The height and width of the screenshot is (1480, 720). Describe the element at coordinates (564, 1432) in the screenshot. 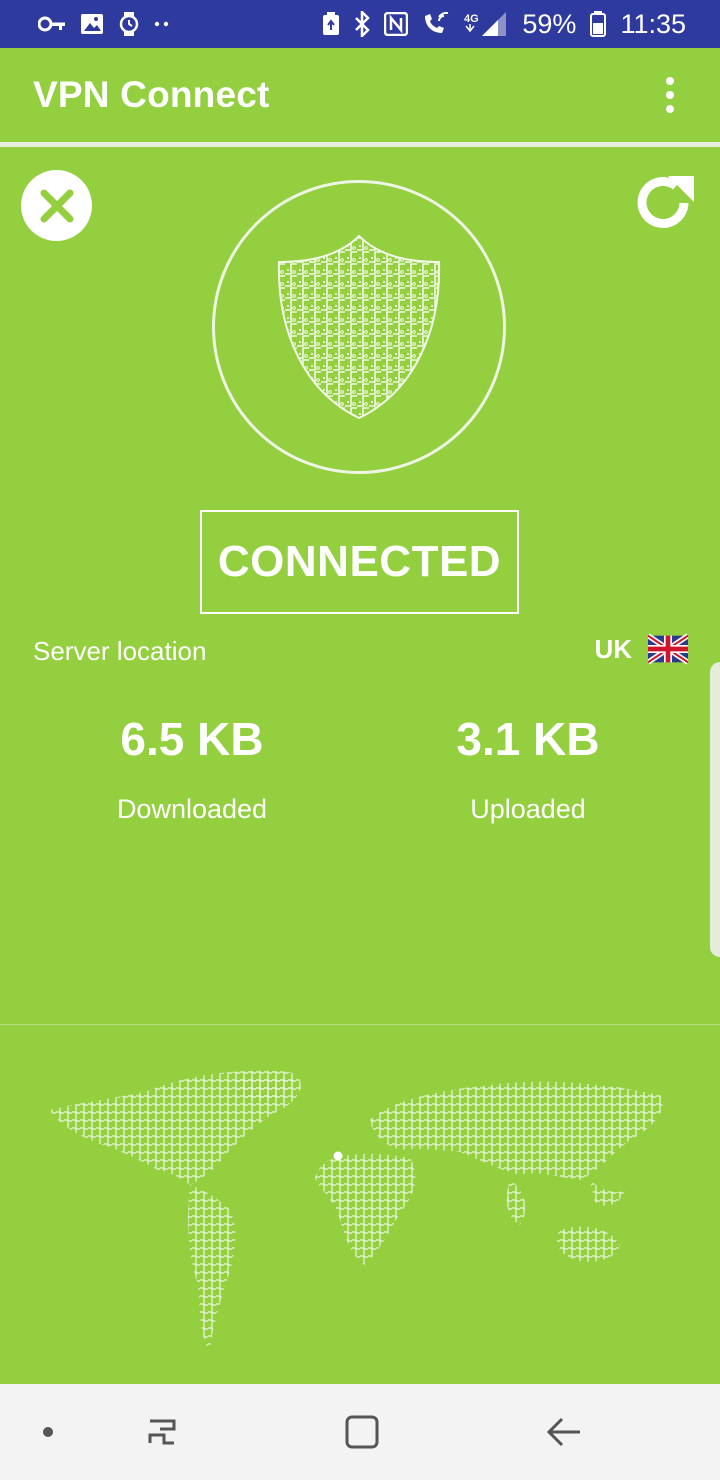

I see `back-icon` at that location.